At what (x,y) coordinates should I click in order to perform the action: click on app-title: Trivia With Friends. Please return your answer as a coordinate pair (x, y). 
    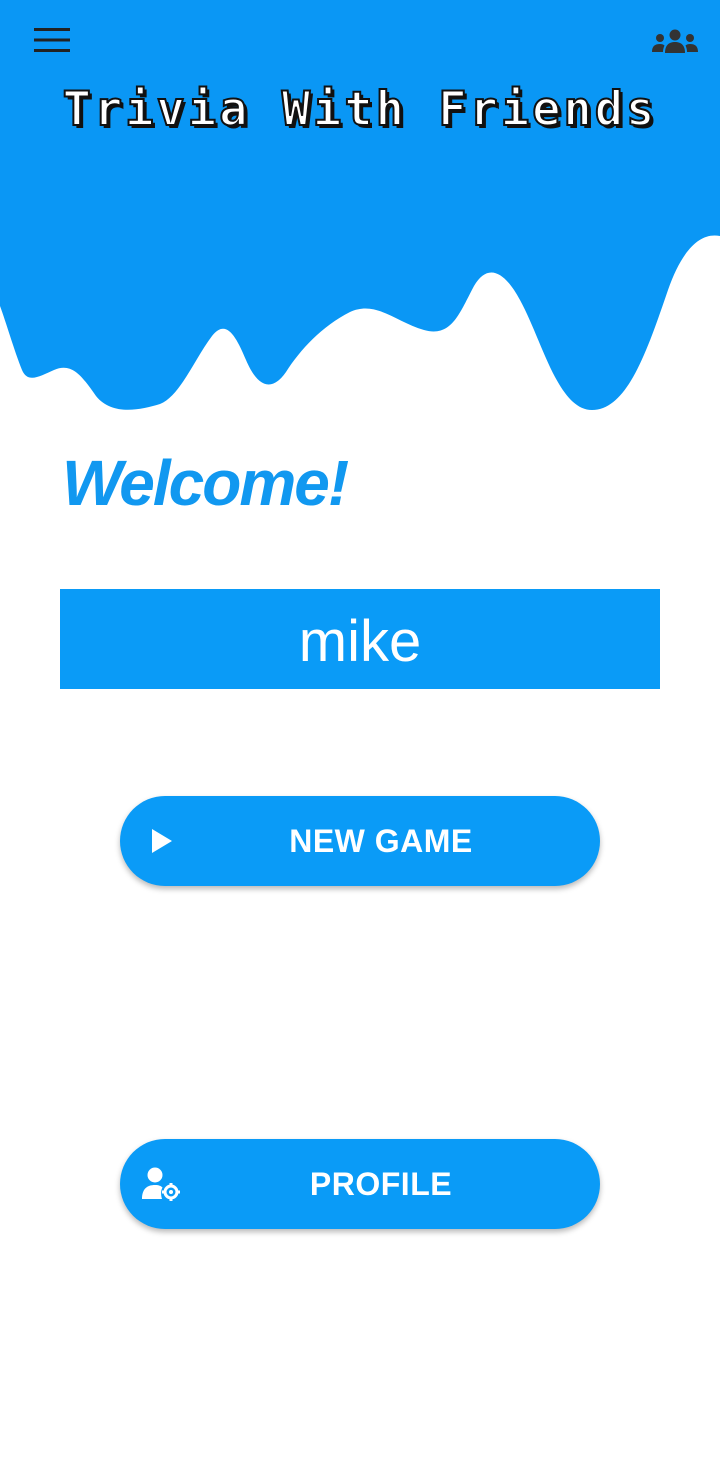
    Looking at the image, I should click on (360, 109).